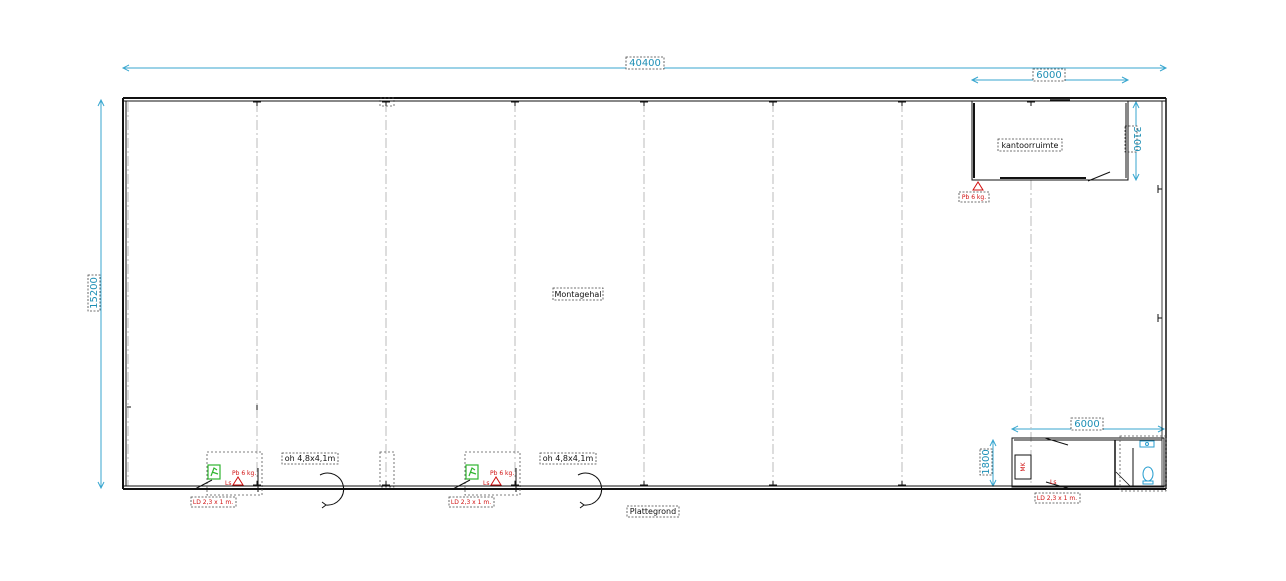 Image resolution: width=1286 pixels, height=581 pixels. What do you see at coordinates (1050, 140) in the screenshot?
I see `office-room: kantoorruimte` at bounding box center [1050, 140].